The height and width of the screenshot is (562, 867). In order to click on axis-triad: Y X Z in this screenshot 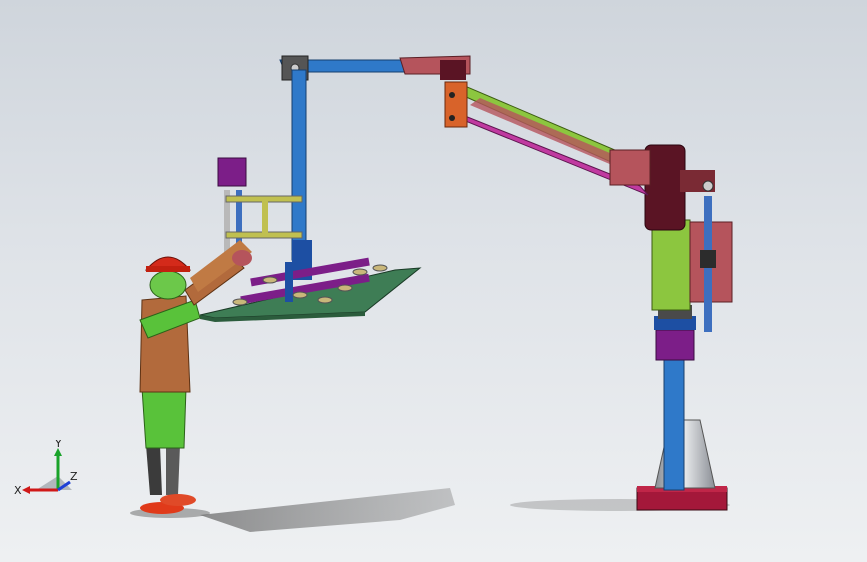, I will do `click(49, 475)`.